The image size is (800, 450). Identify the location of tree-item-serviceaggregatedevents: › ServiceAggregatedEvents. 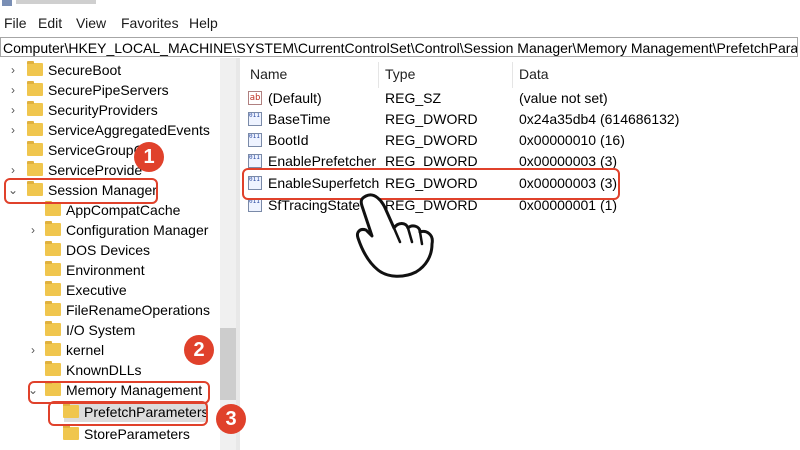
(110, 130).